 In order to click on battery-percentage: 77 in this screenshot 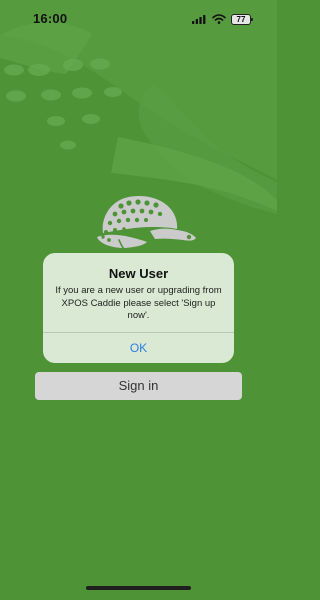, I will do `click(241, 19)`.